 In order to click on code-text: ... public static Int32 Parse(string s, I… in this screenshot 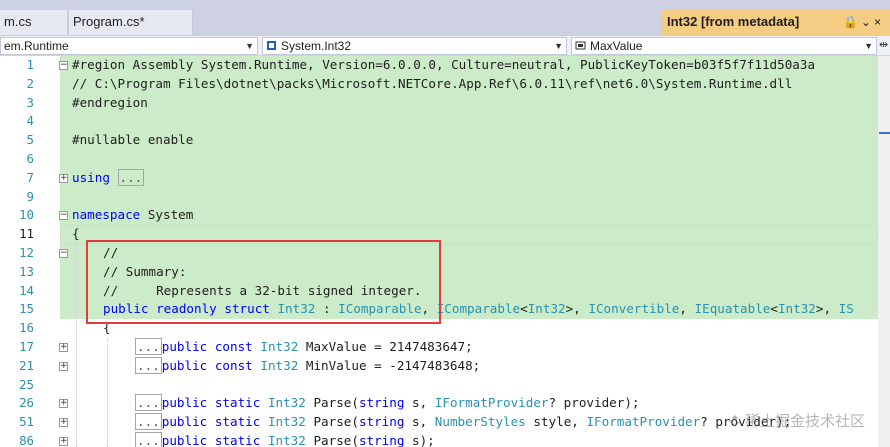, I will do `click(387, 403)`.